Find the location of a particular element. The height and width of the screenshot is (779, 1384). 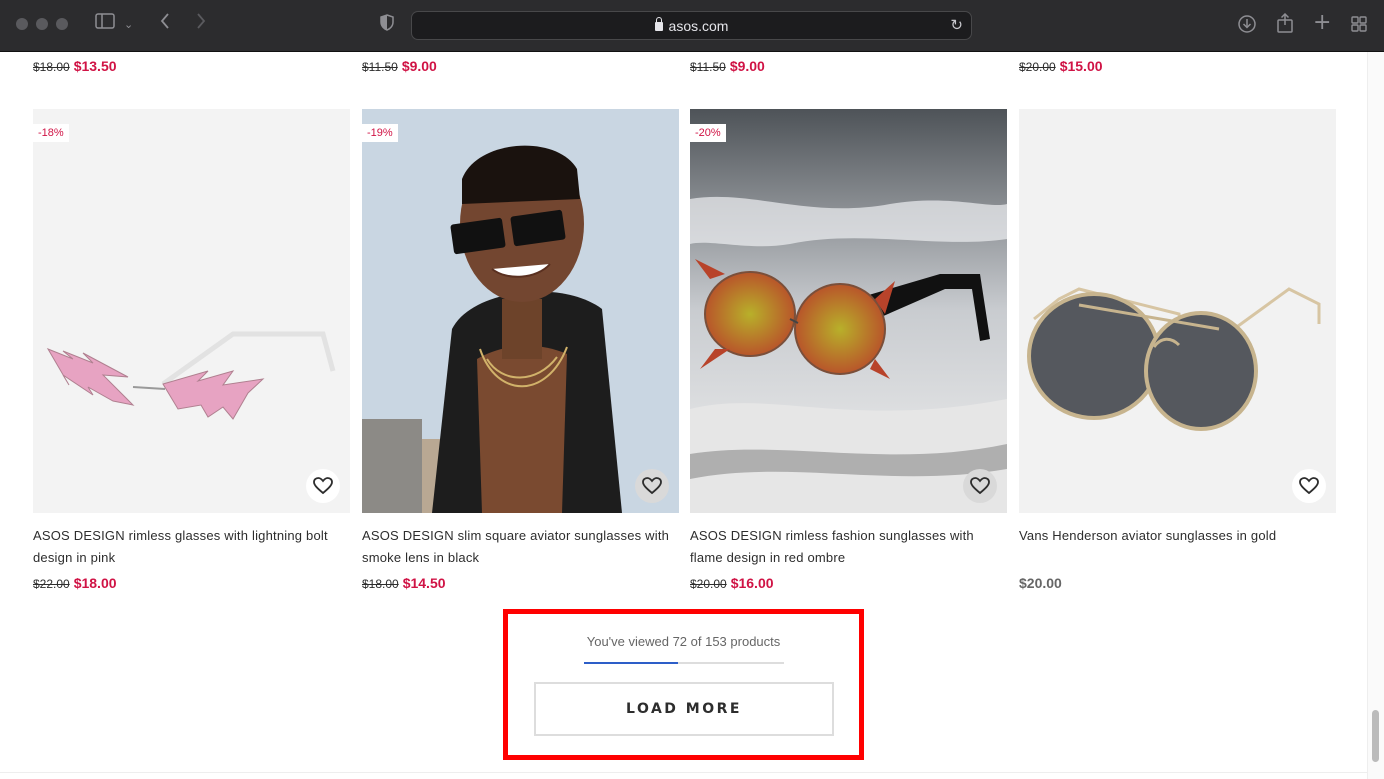

reload-icon: ↻ is located at coordinates (956, 25).